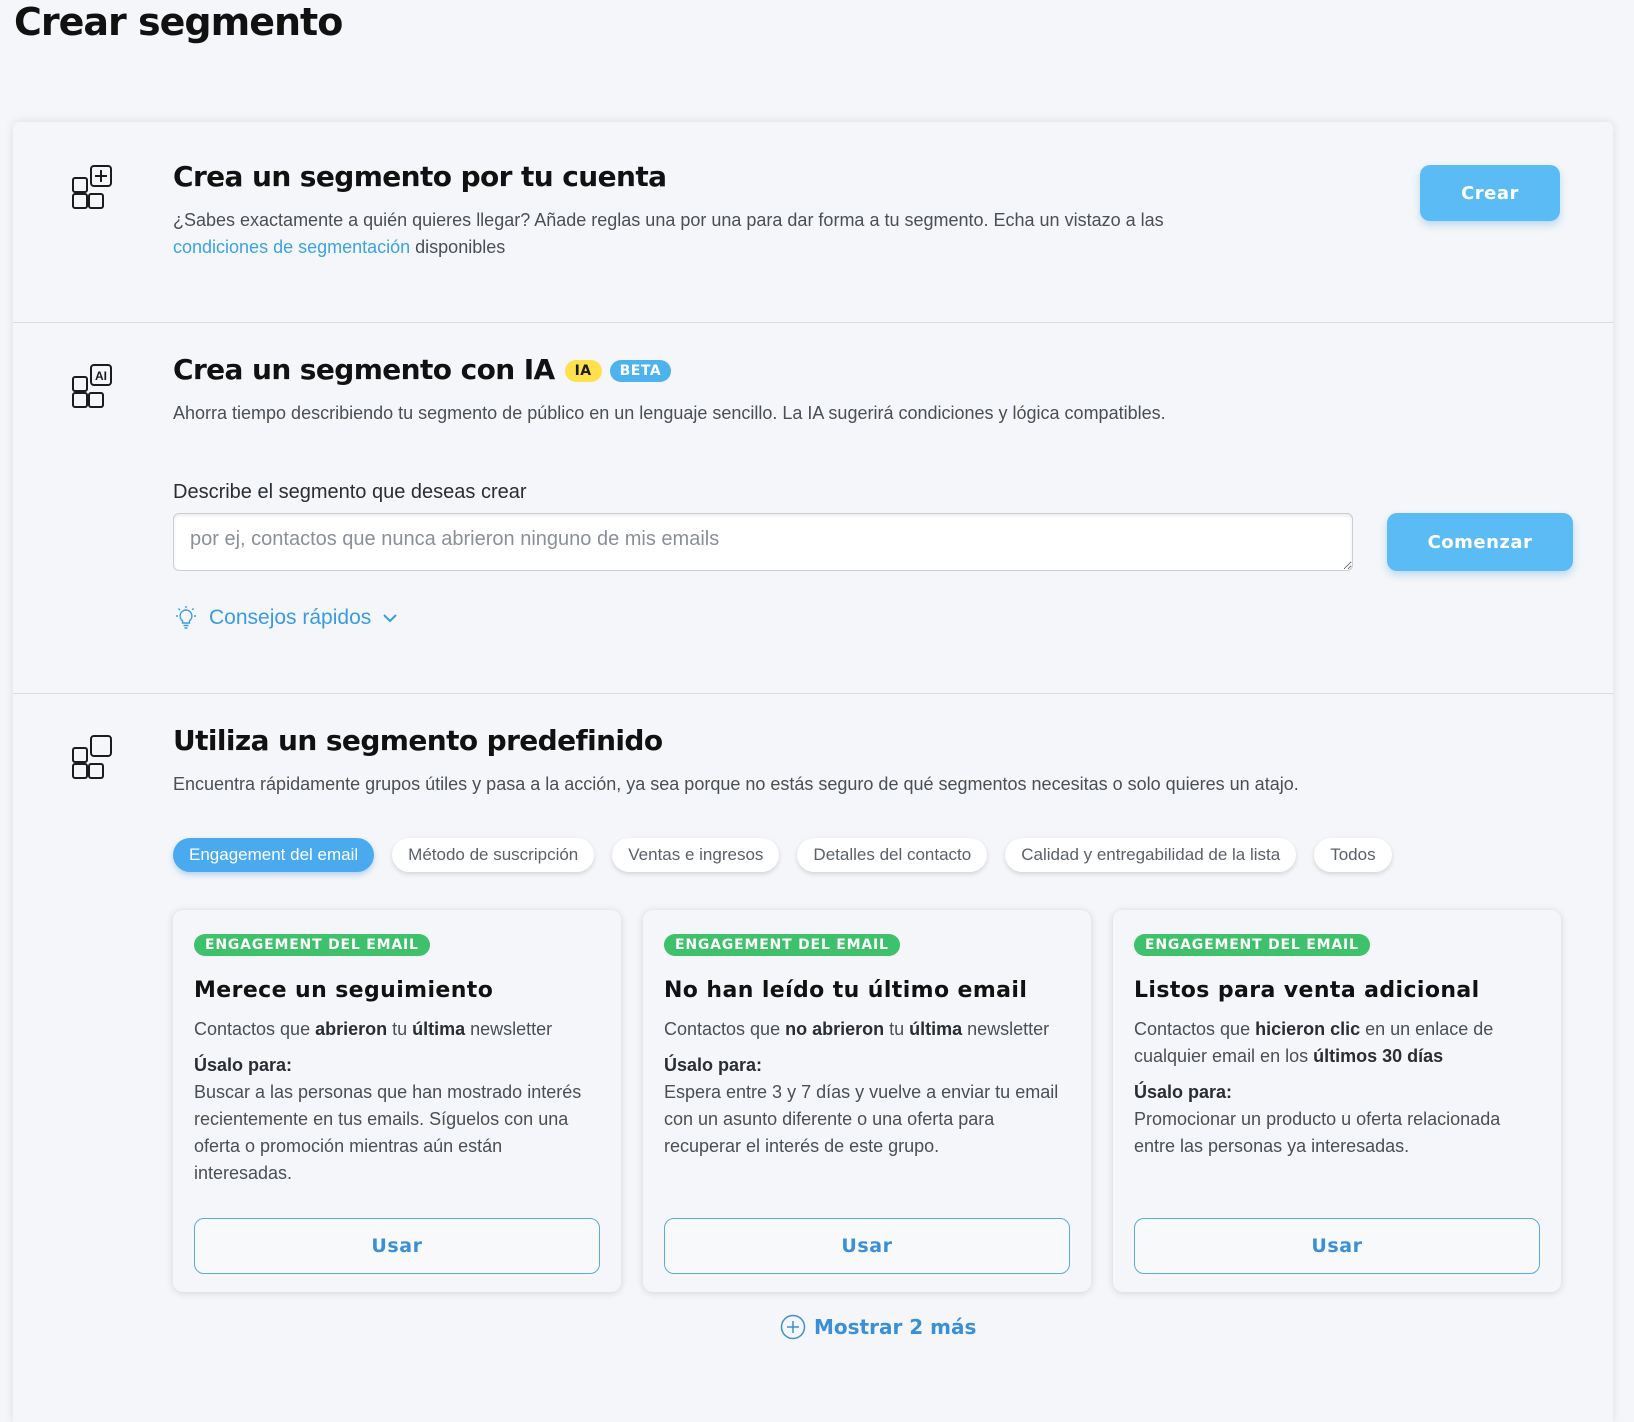 This screenshot has width=1634, height=1422. Describe the element at coordinates (291, 247) in the screenshot. I see `segmentation-conditions-link: condiciones de segmentación` at that location.